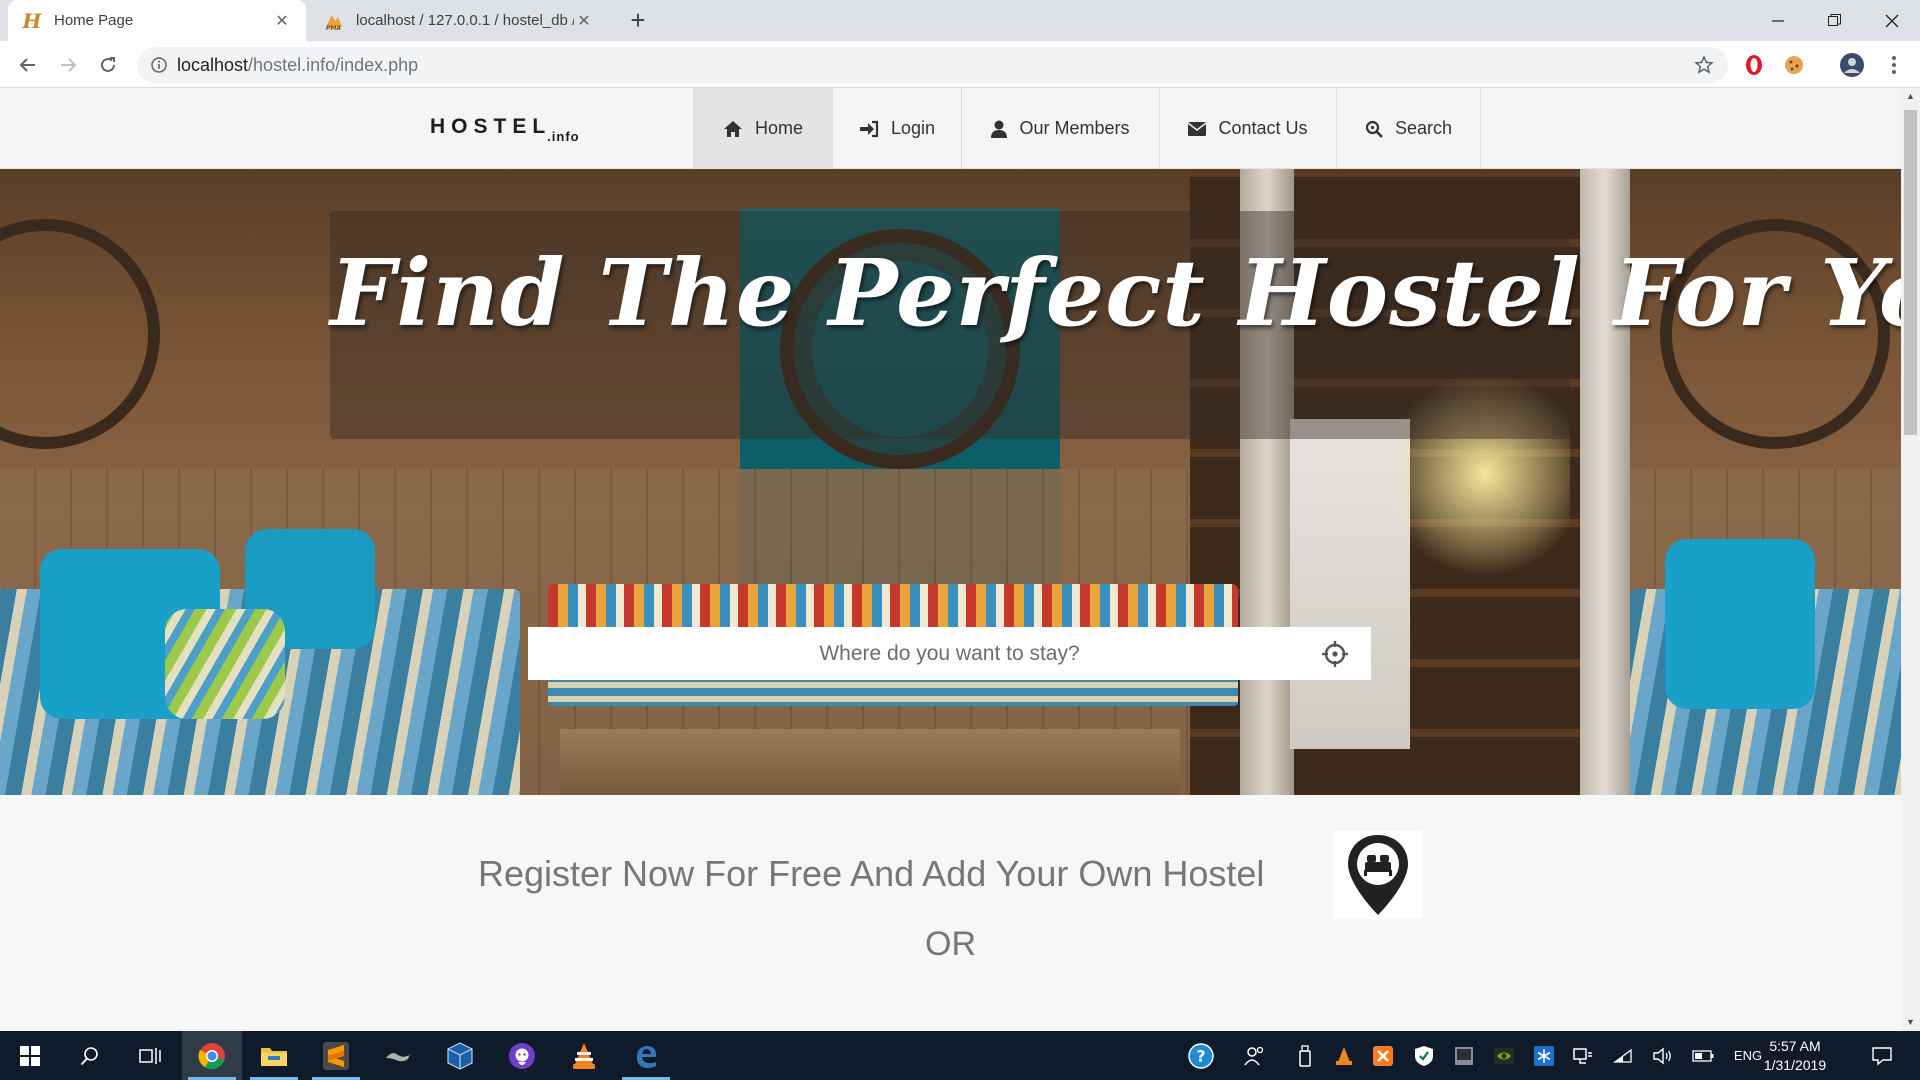 Image resolution: width=1920 pixels, height=1080 pixels. Describe the element at coordinates (870, 762) in the screenshot. I see `wooden-table` at that location.